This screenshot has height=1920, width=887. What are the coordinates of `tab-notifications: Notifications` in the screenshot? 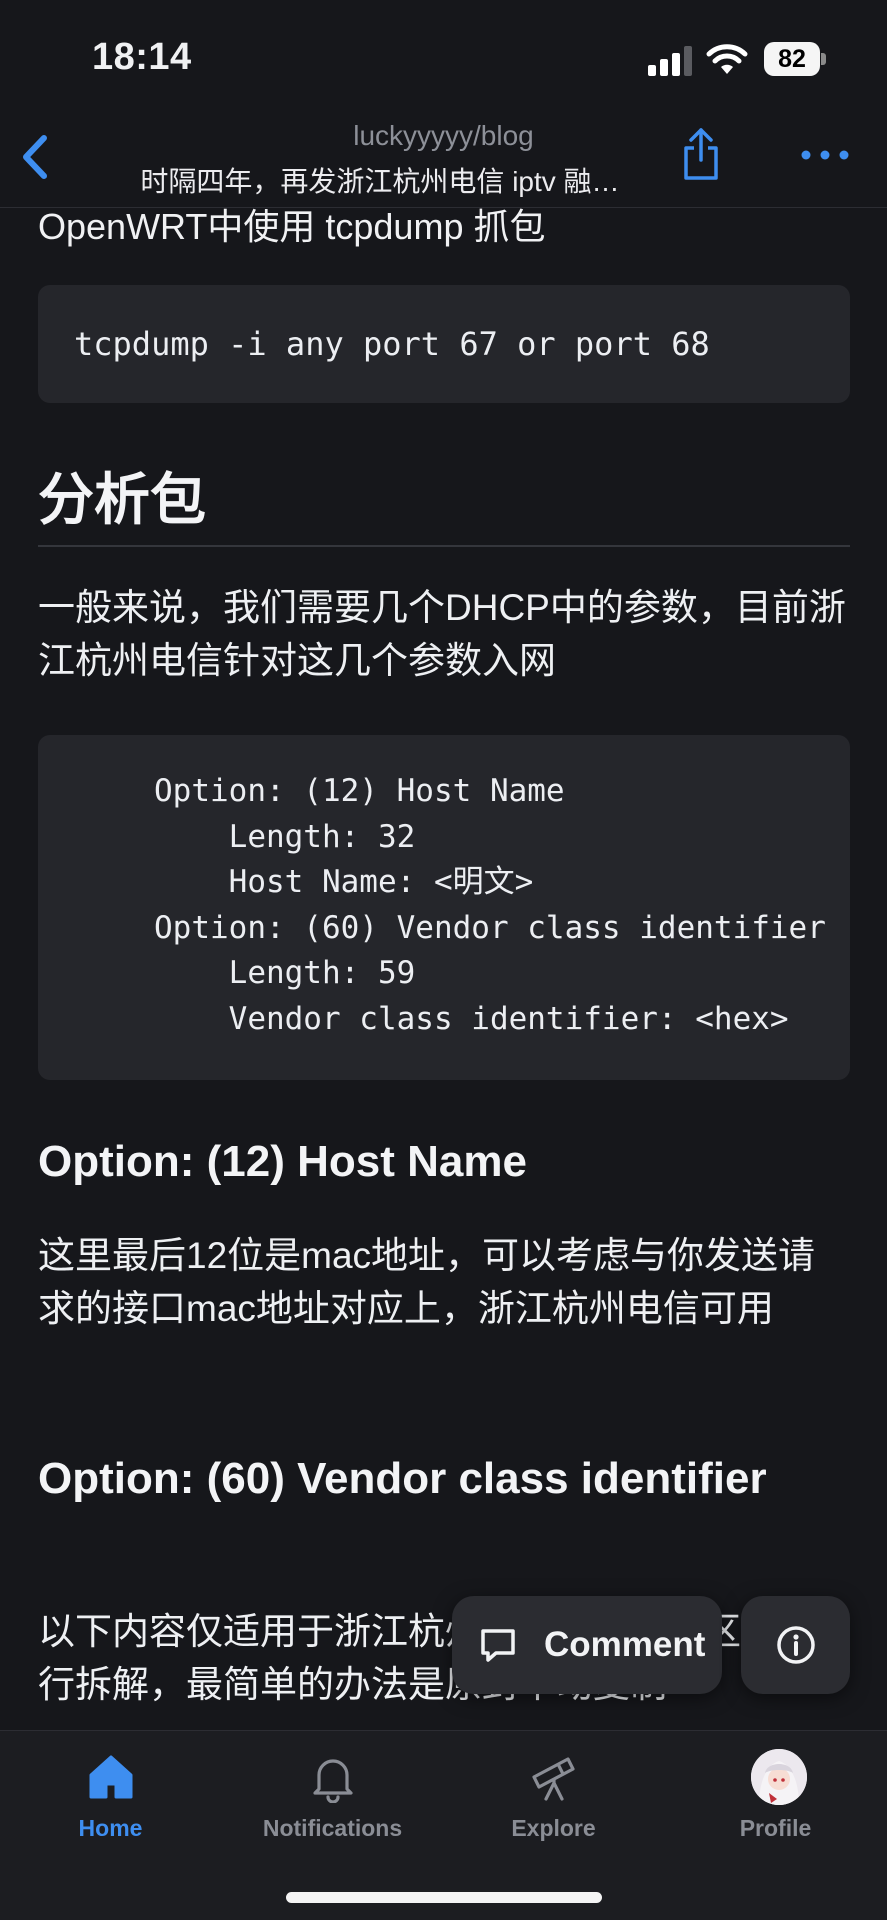 It's located at (332, 1796).